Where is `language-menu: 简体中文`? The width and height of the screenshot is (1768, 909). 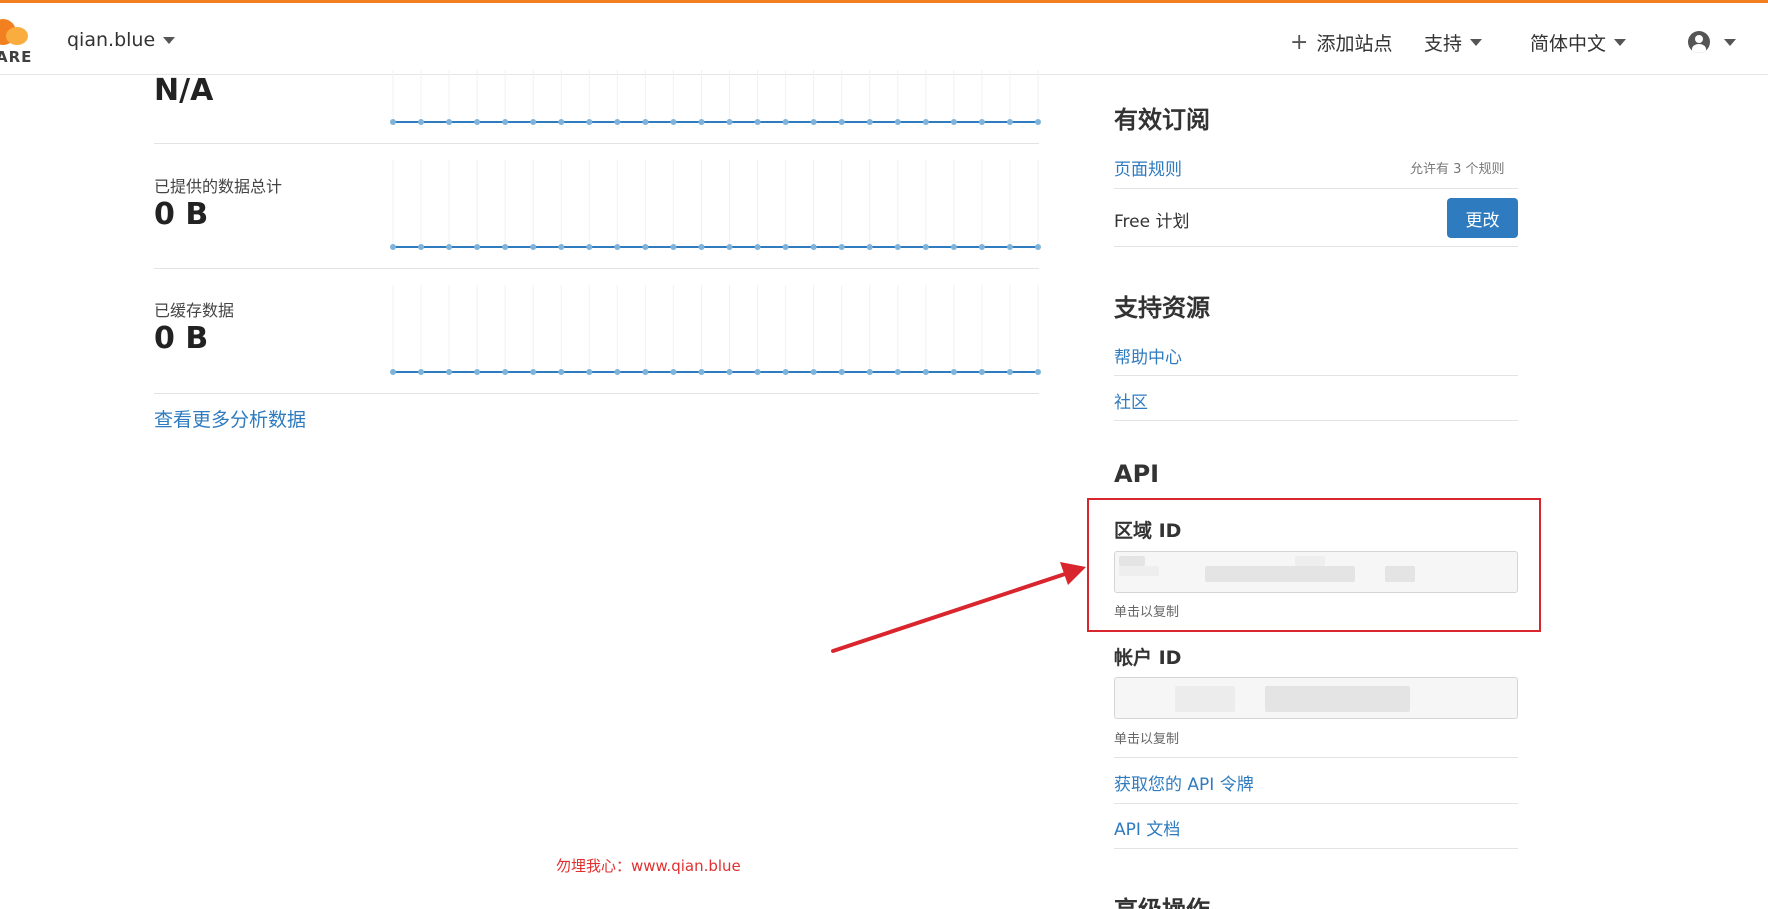 language-menu: 简体中文 is located at coordinates (1578, 42).